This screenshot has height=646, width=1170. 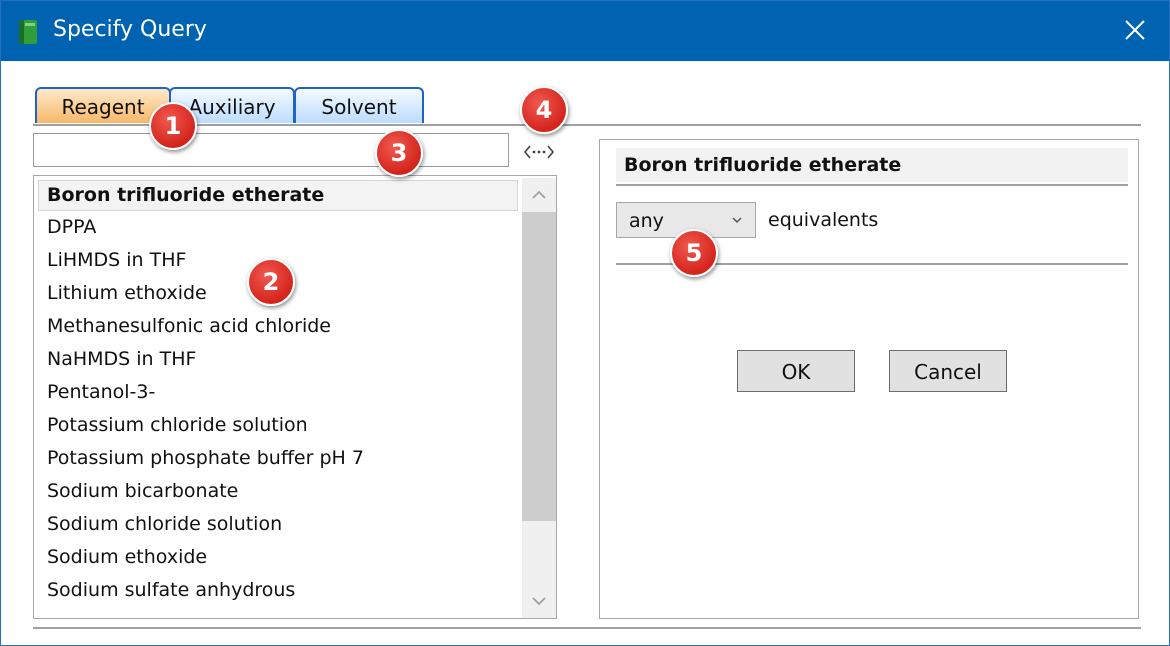 What do you see at coordinates (544, 110) in the screenshot?
I see `callout-badge-4: 4` at bounding box center [544, 110].